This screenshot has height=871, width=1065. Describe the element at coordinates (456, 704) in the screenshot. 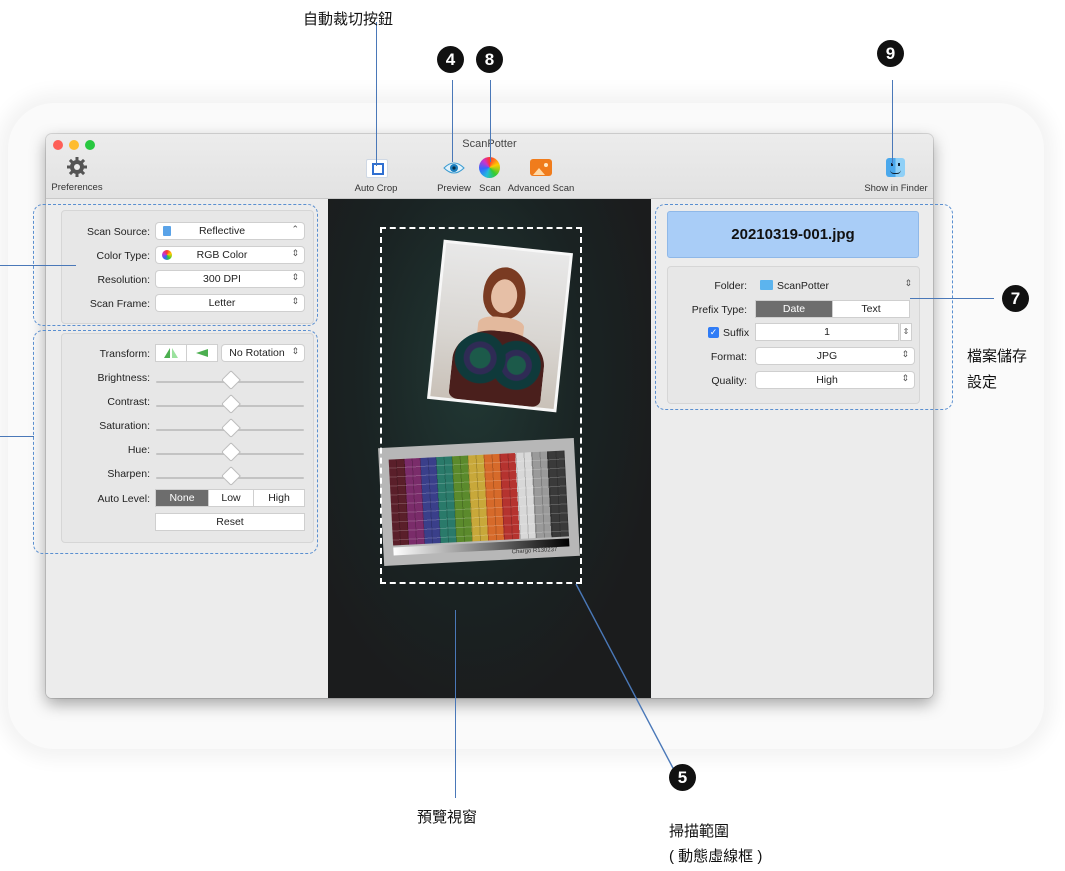

I see `callout-line-preview` at that location.